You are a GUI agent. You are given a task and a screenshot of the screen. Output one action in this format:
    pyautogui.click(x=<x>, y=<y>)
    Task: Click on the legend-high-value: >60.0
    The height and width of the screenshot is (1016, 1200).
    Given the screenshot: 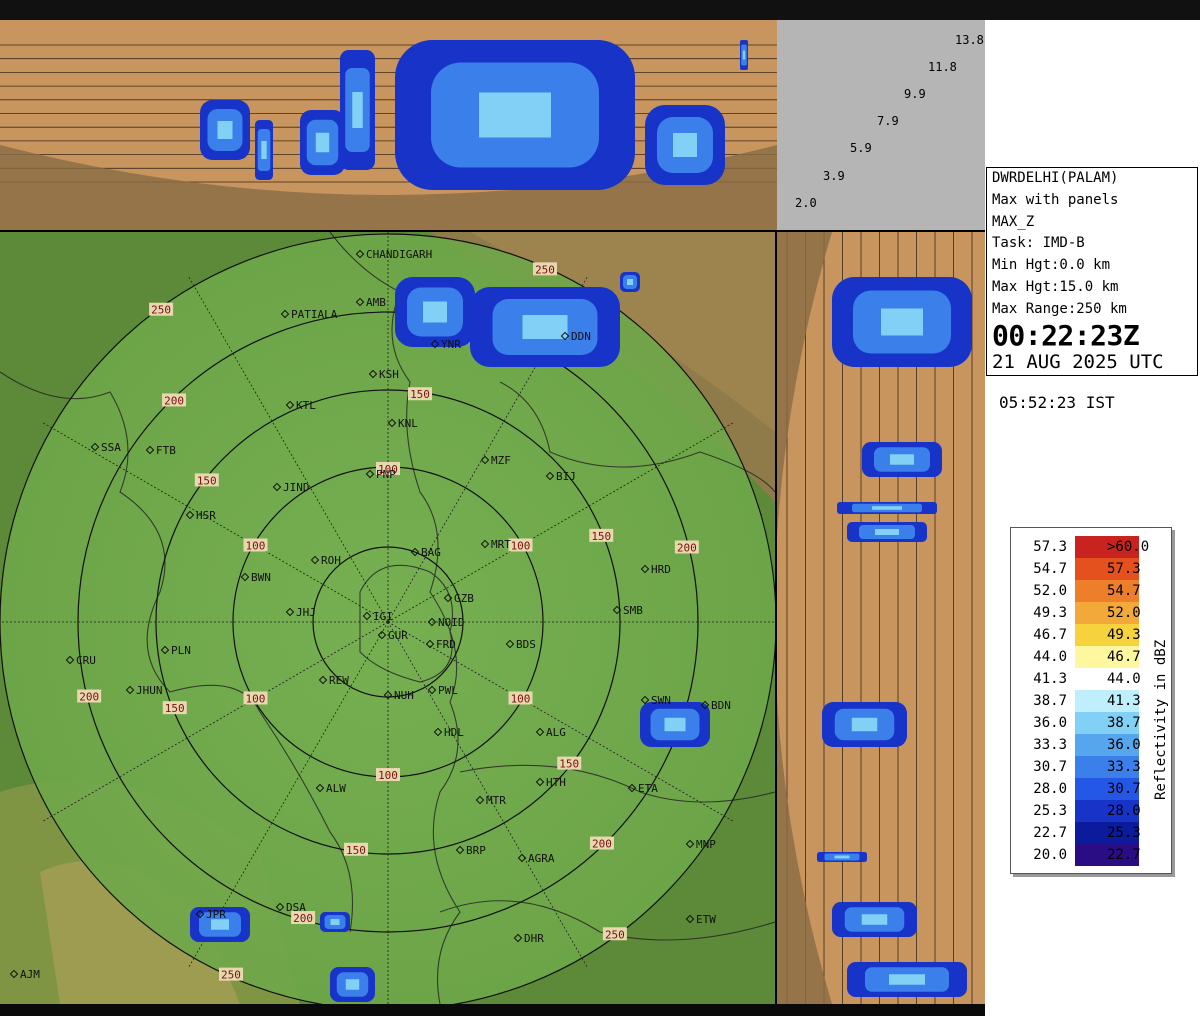 What is the action you would take?
    pyautogui.click(x=1128, y=547)
    